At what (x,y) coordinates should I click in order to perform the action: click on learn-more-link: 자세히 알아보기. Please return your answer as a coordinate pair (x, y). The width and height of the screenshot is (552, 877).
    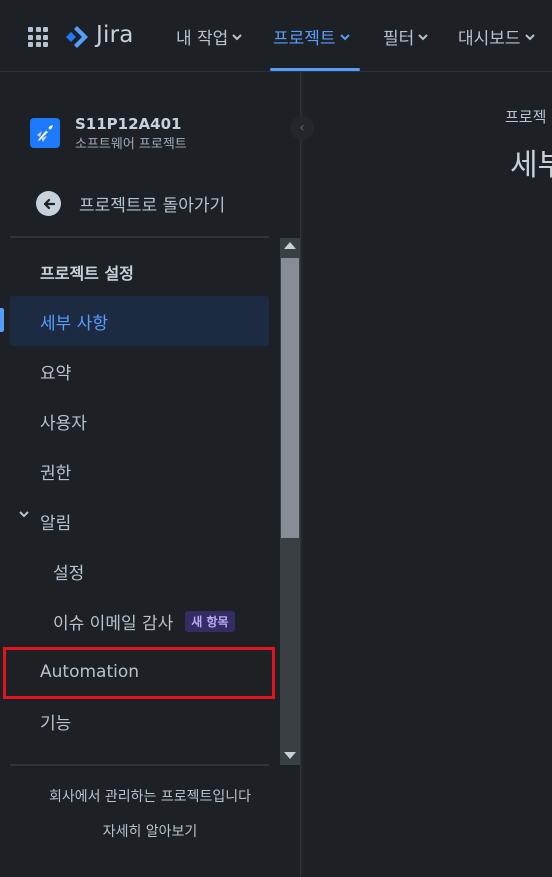
    Looking at the image, I should click on (150, 831).